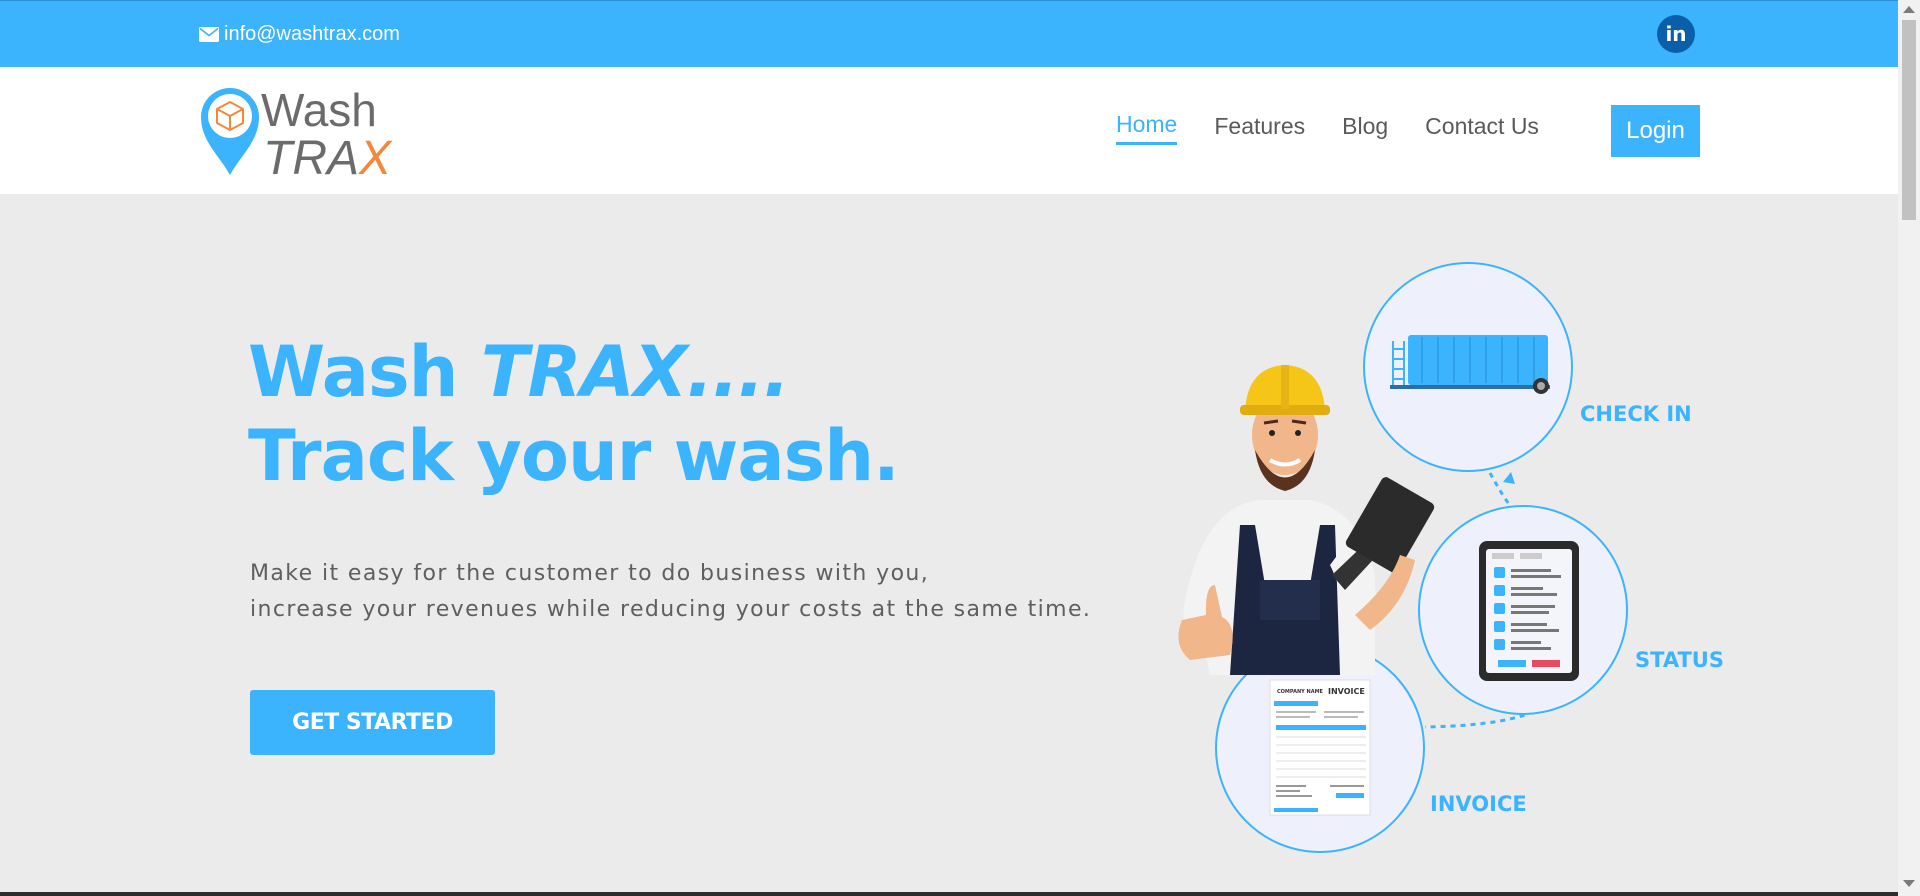 This screenshot has width=1920, height=896. I want to click on top-contact-bar: info@washtrax.com in, so click(949, 33).